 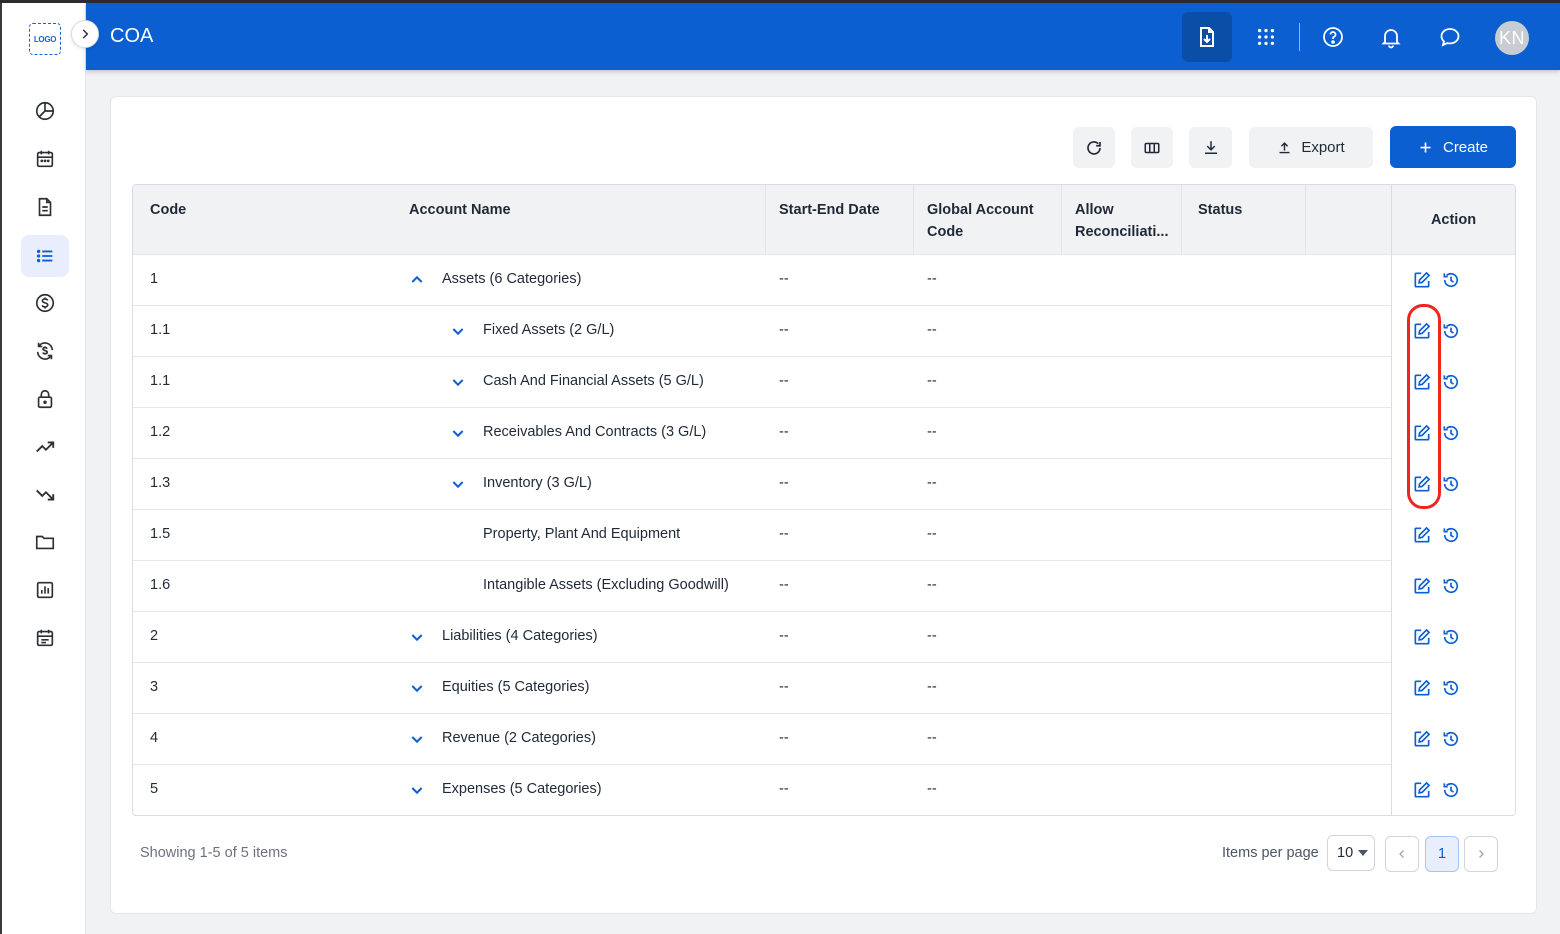 What do you see at coordinates (1442, 854) in the screenshot?
I see `page-button-current: 1` at bounding box center [1442, 854].